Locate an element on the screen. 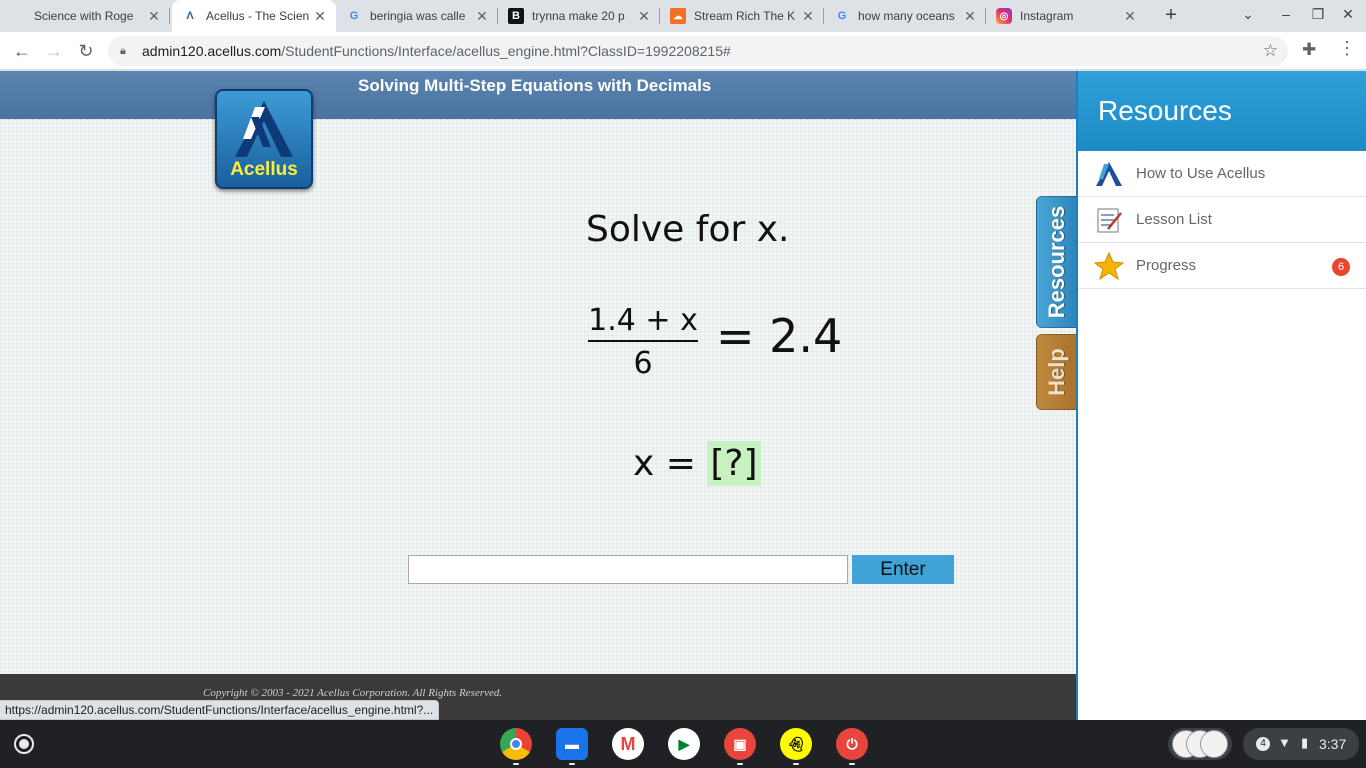 This screenshot has height=768, width=1366. tab-title: Acellus - The Scien is located at coordinates (258, 16).